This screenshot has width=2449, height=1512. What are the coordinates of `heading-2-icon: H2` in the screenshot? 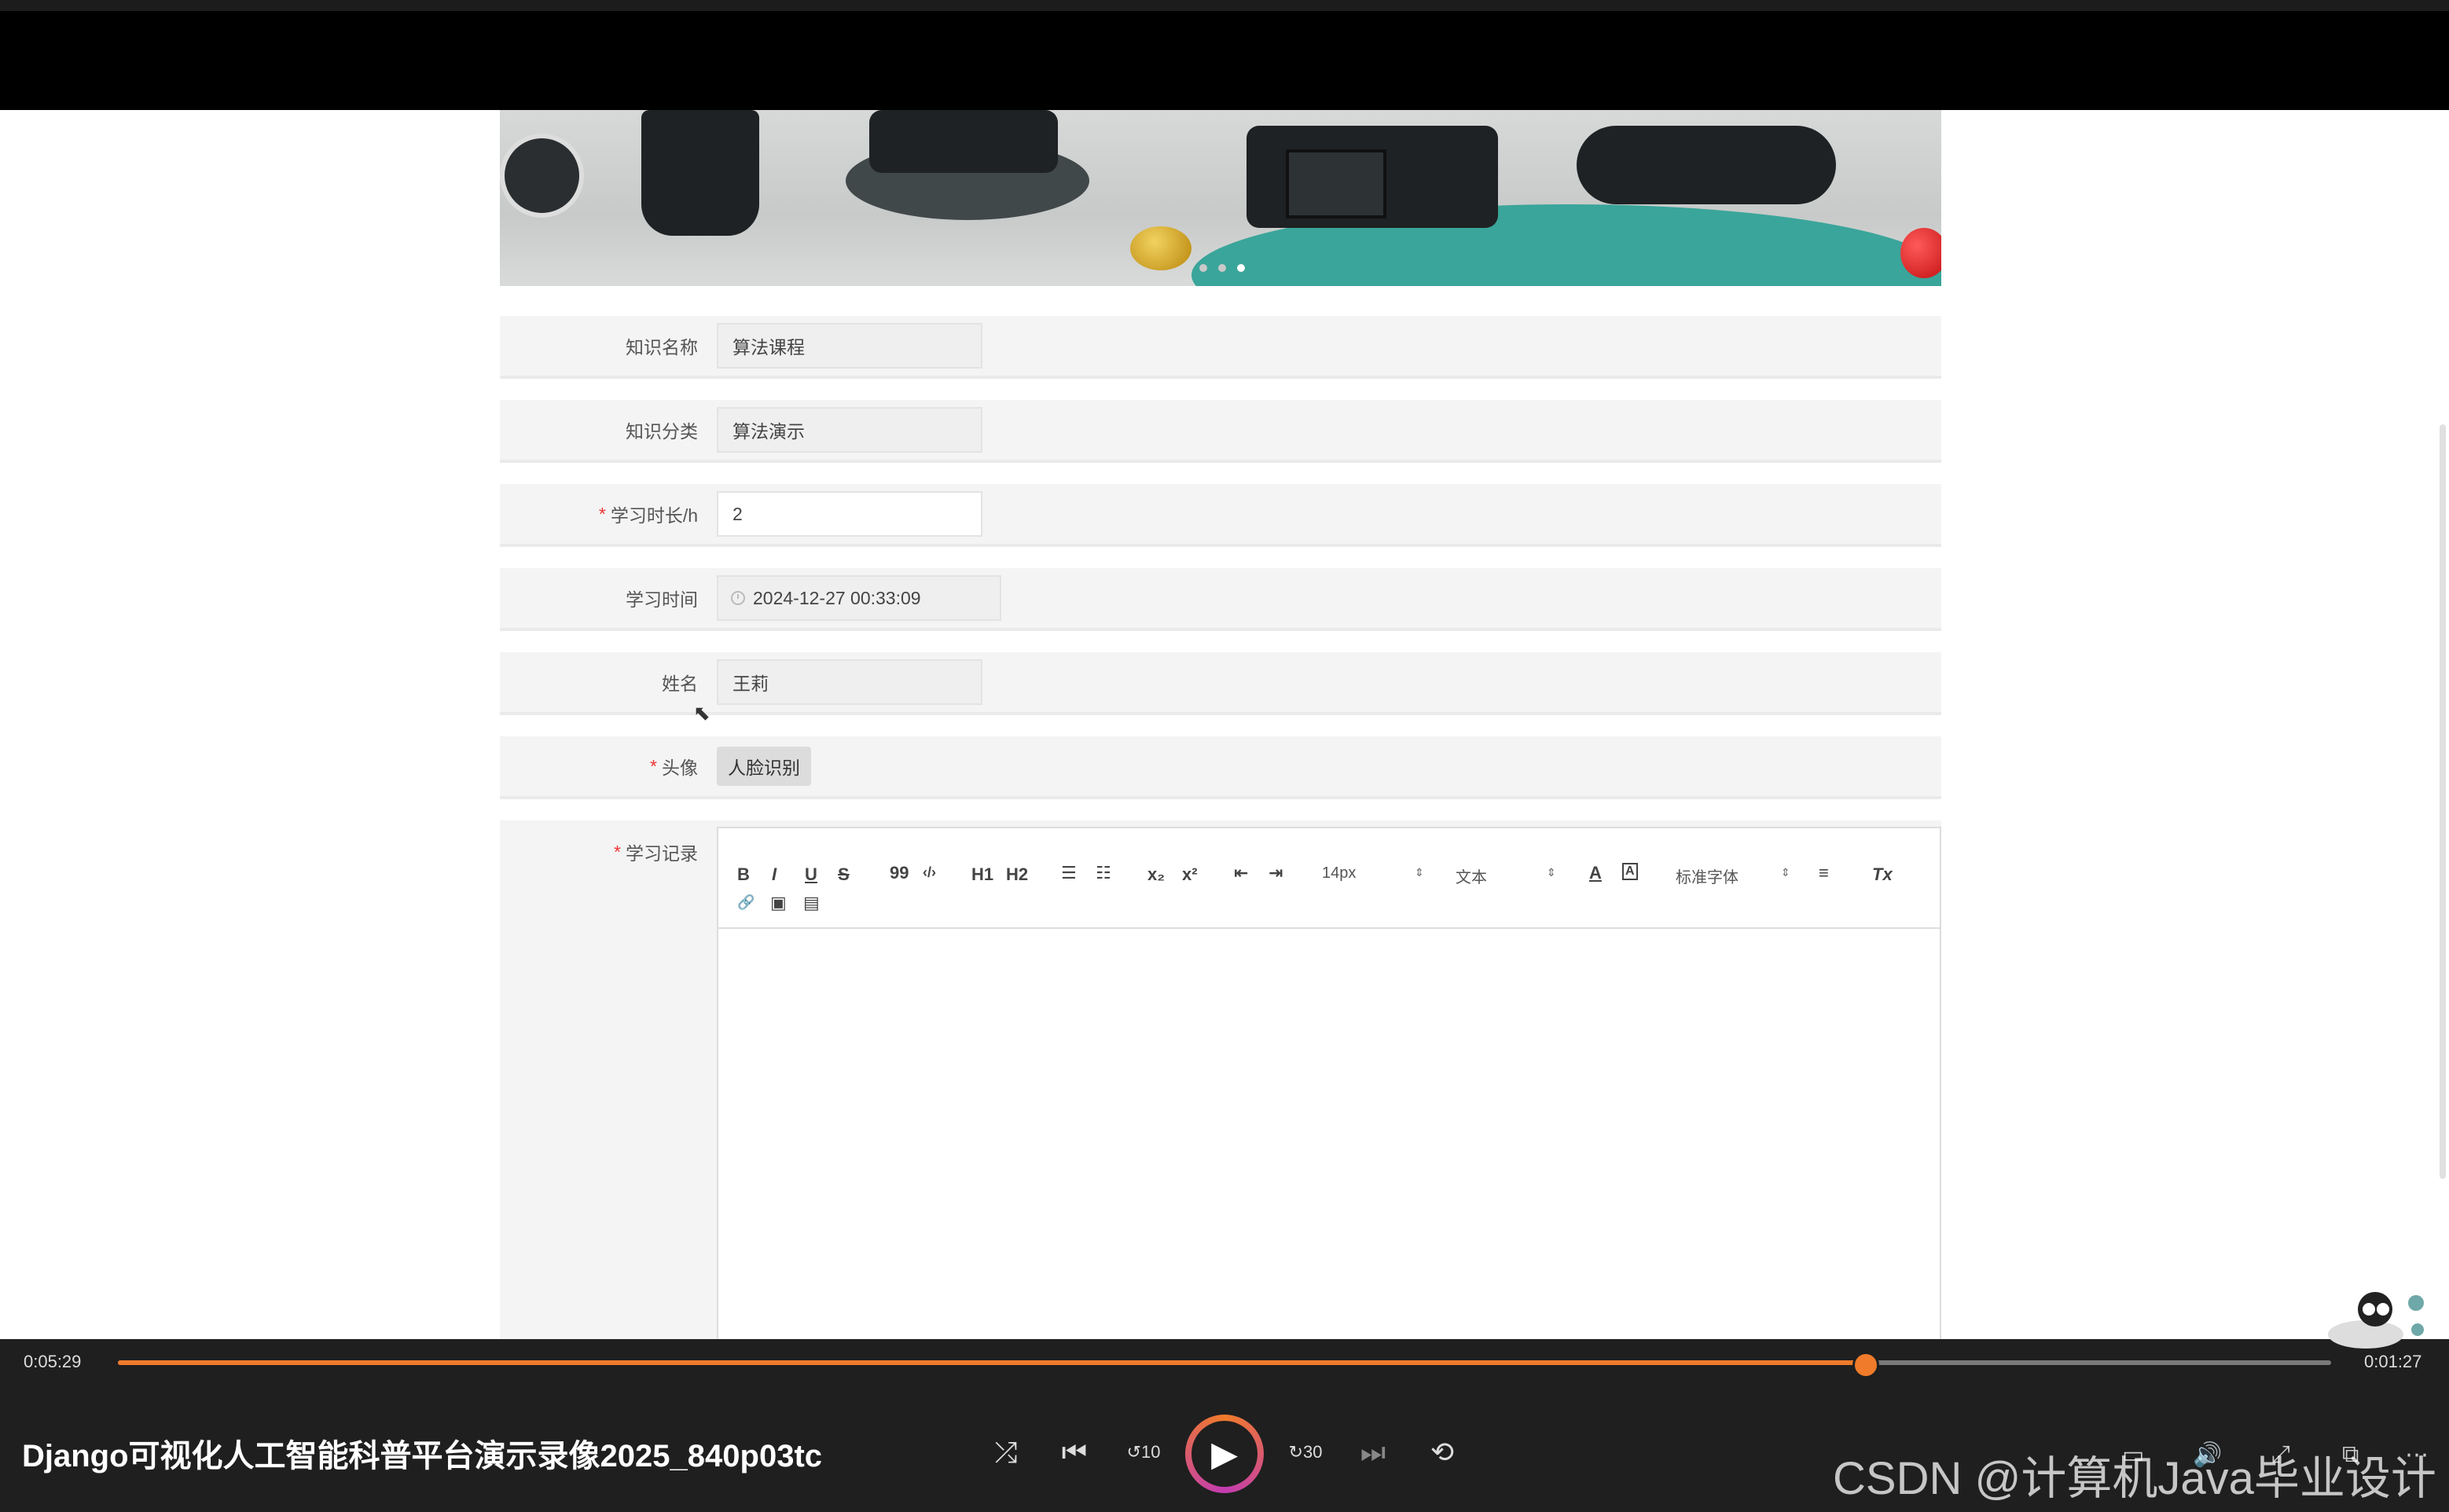 It's located at (1017, 875).